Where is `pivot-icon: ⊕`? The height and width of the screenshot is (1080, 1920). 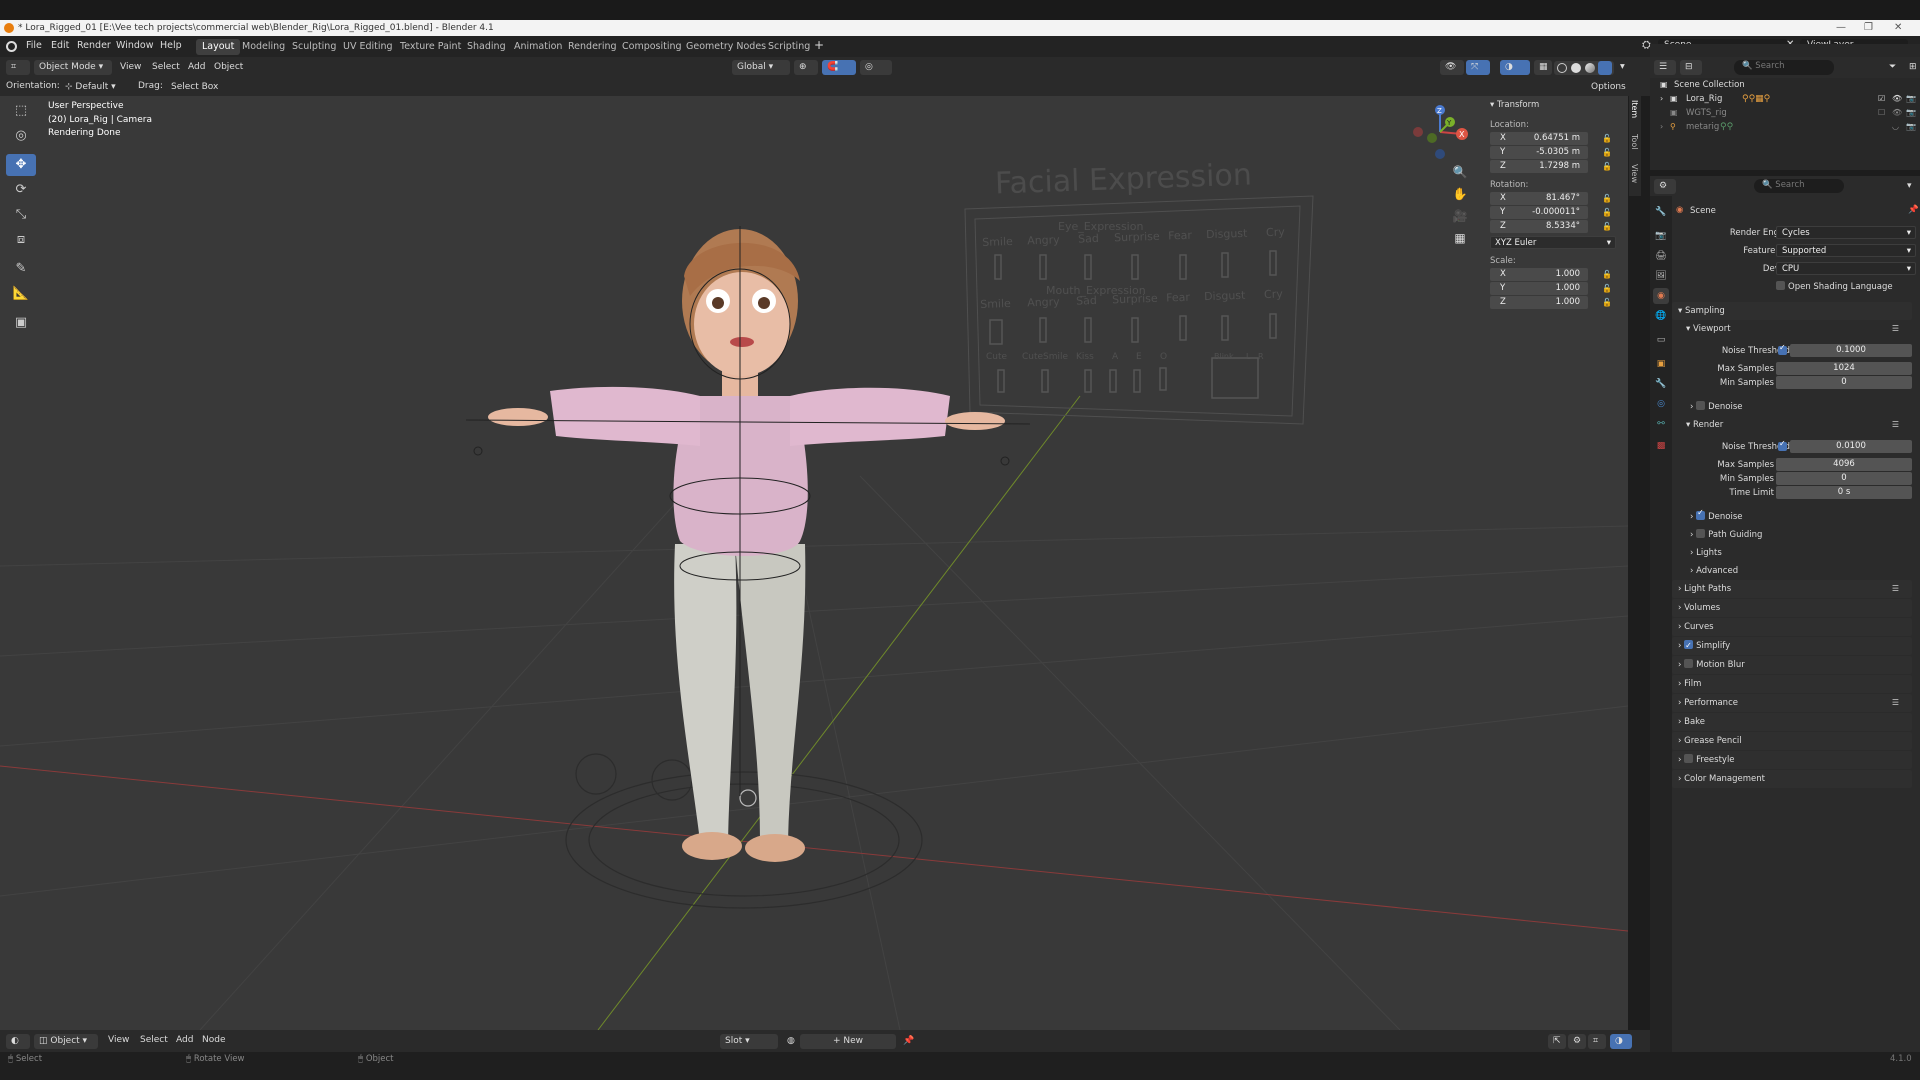 pivot-icon: ⊕ is located at coordinates (806, 67).